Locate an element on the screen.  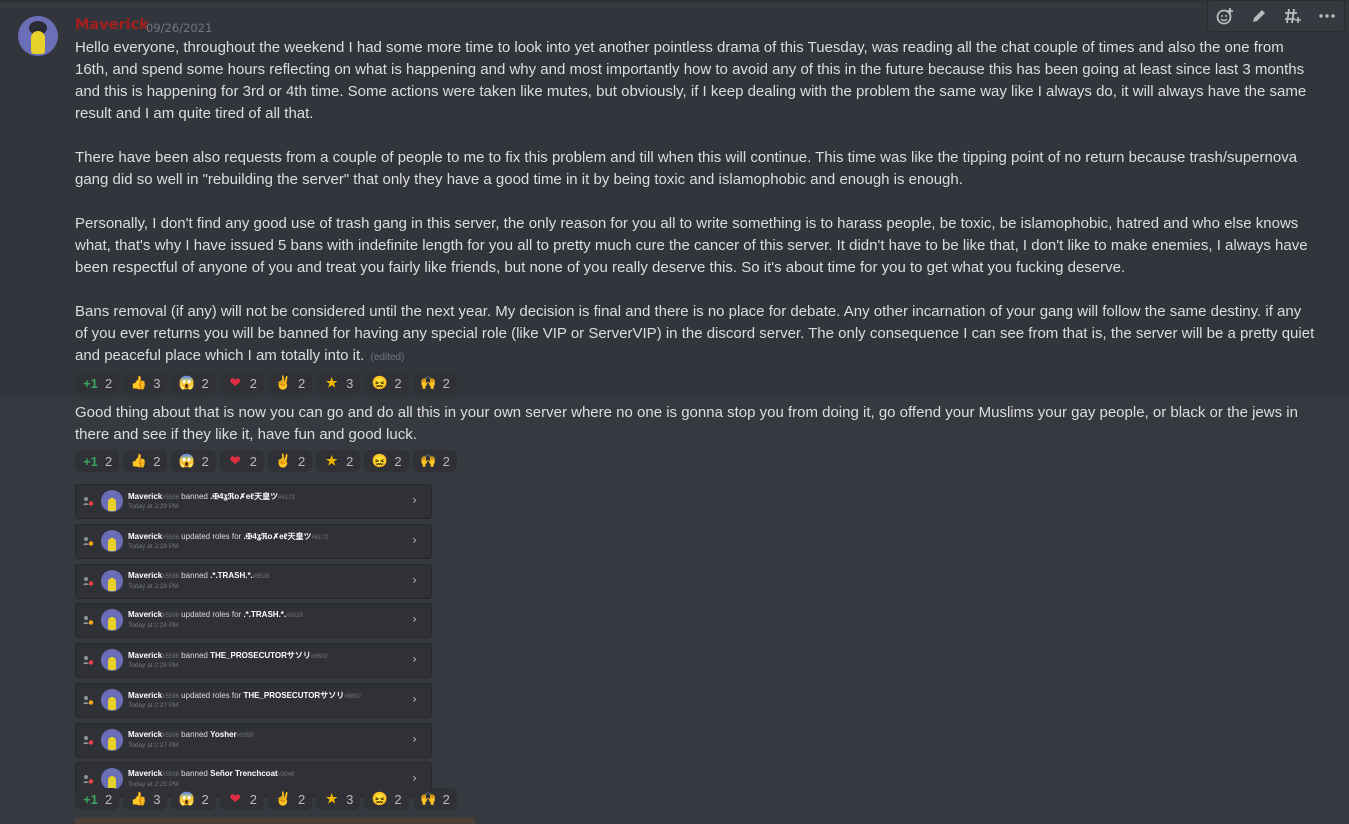
audit-target: THE_PROSECUTORサソリ is located at coordinates (260, 655).